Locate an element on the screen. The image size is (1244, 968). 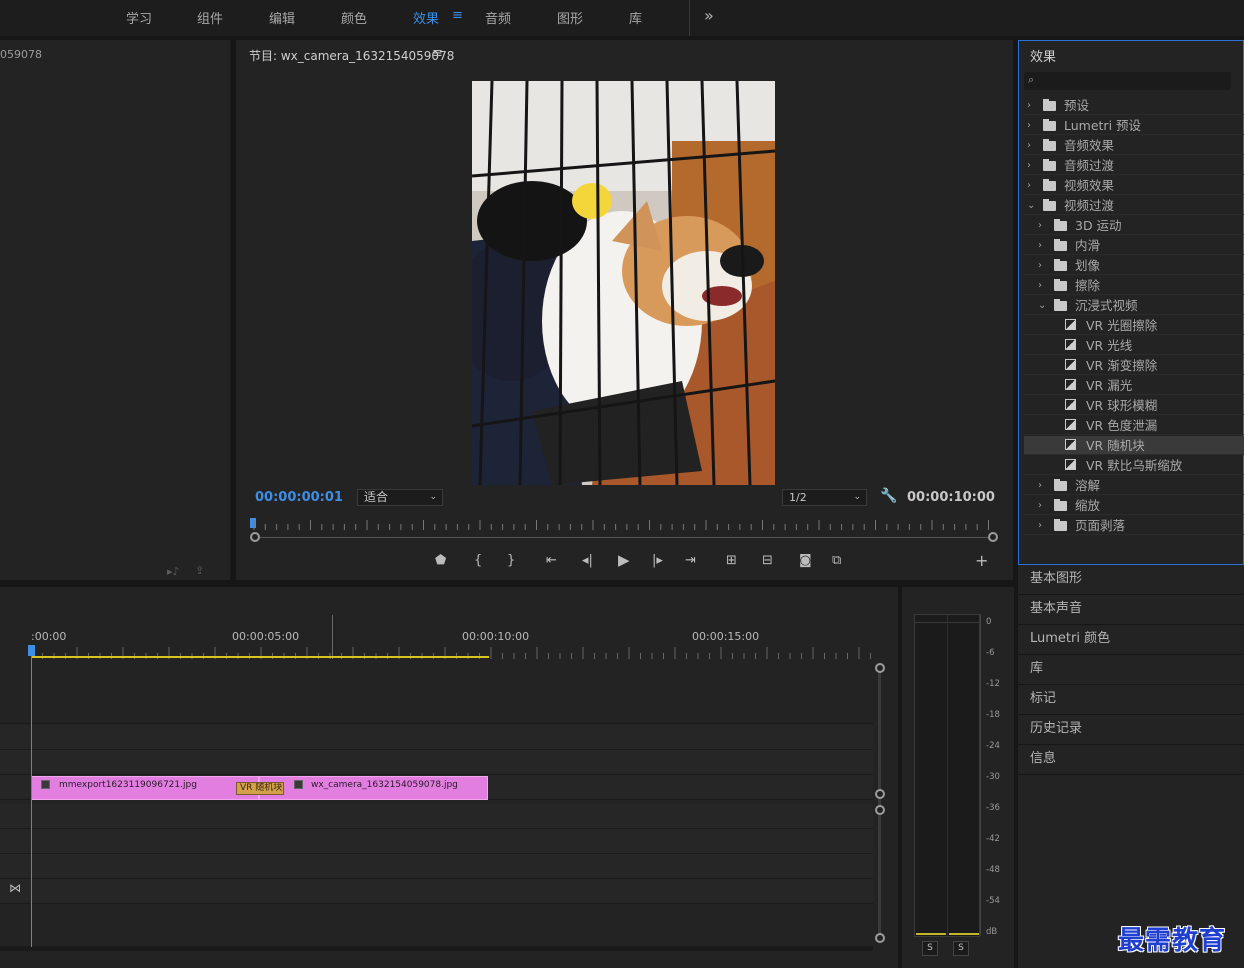
bowtie-icon: ⋈ is located at coordinates (15, 888).